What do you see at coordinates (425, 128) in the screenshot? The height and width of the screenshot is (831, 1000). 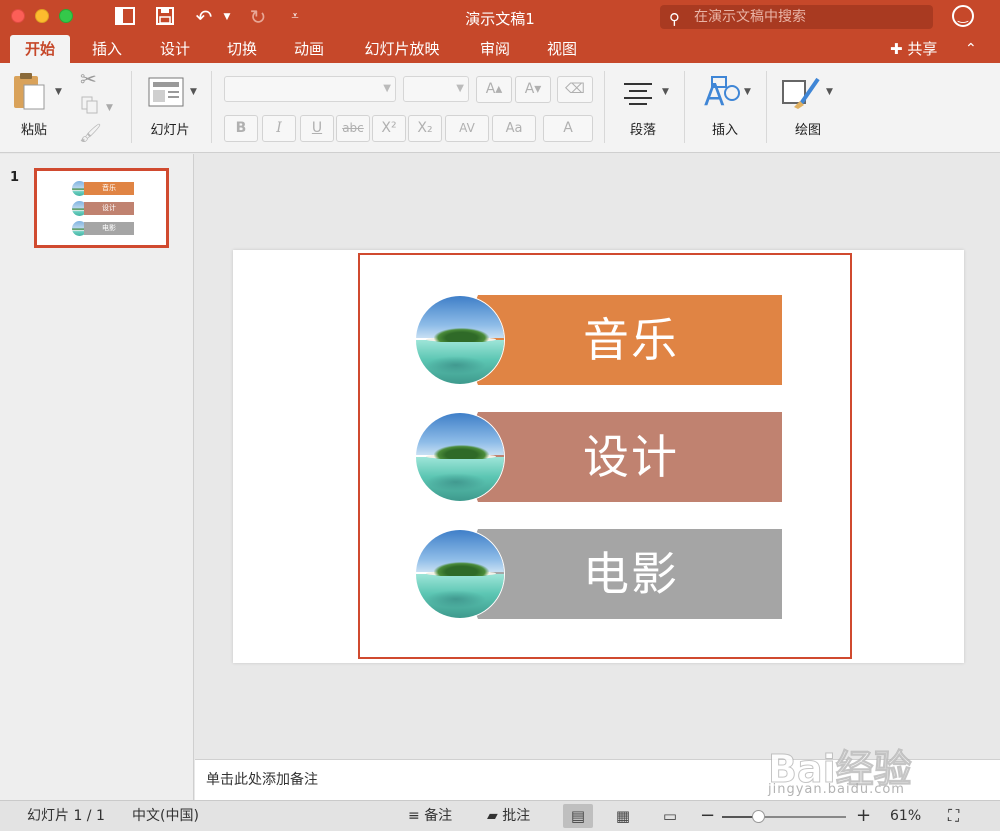 I see `subscript-button: X₂` at bounding box center [425, 128].